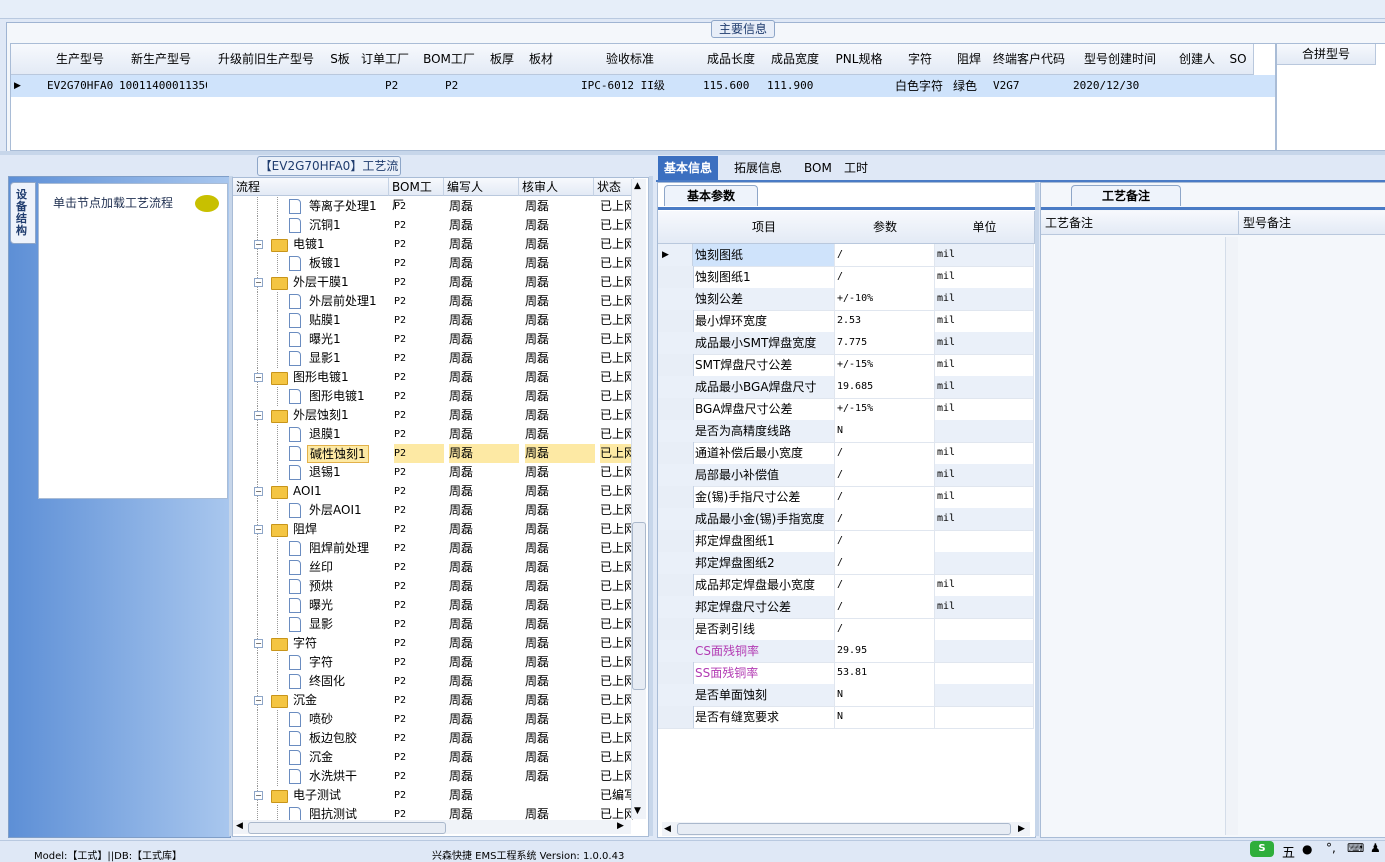  Describe the element at coordinates (433, 795) in the screenshot. I see `tree-row: − 电子测试 P2 周磊 已编写` at that location.